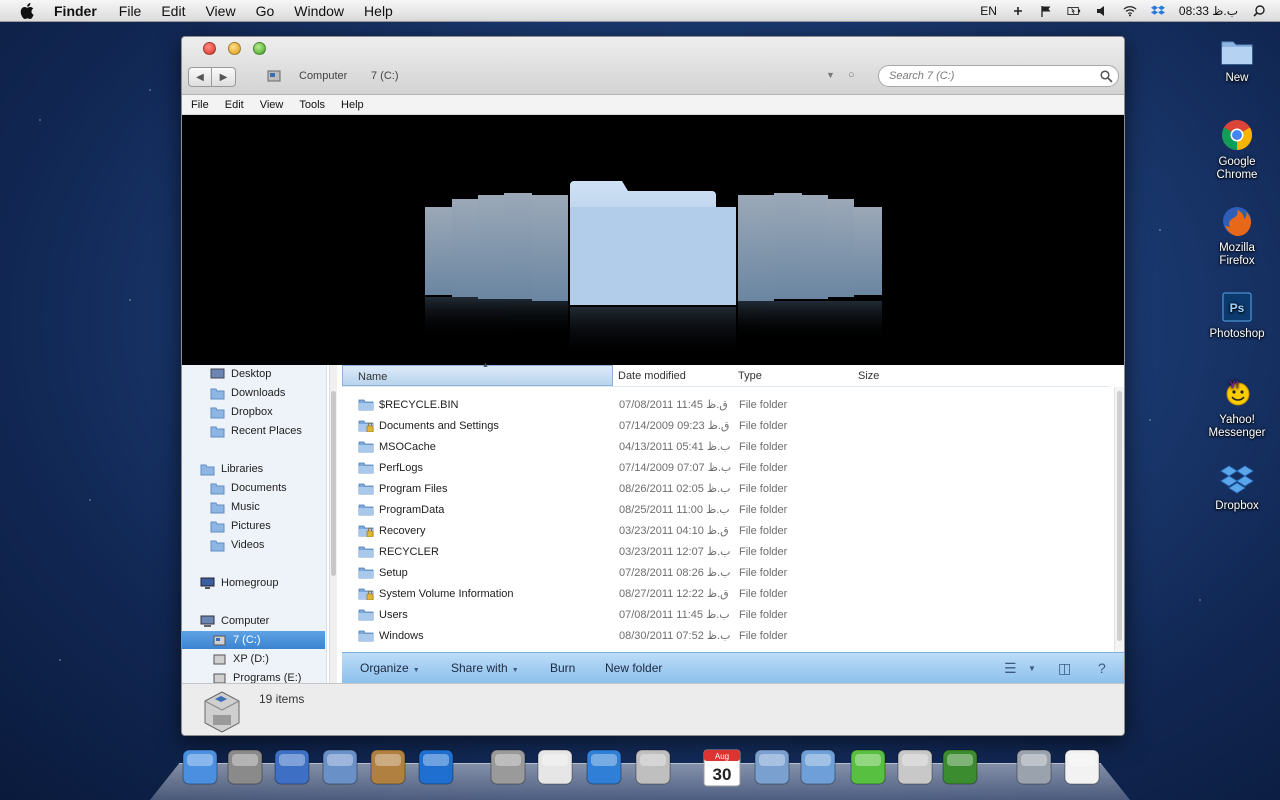 The image size is (1280, 800). I want to click on table-row: MSOCache 04/13/2011 05:41 ب.ظ File folder, so click(728, 446).